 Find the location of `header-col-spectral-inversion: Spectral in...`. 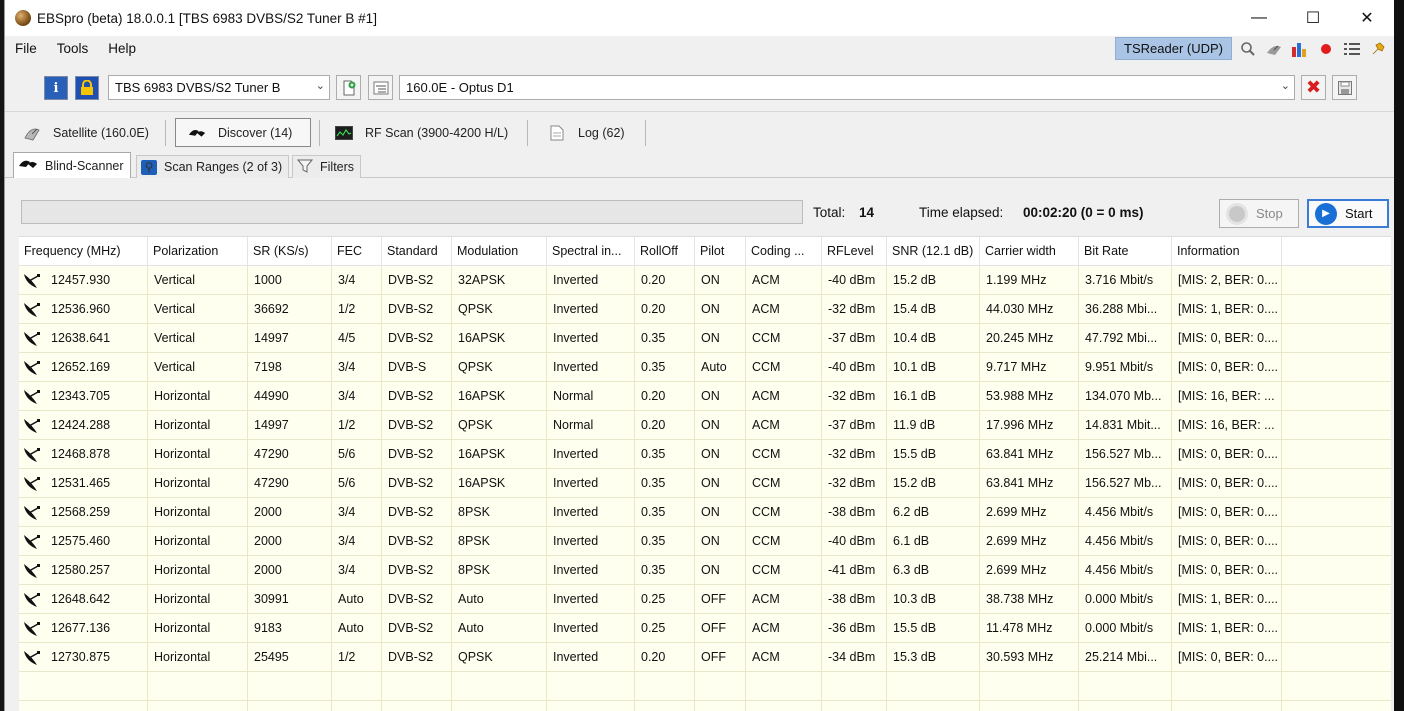

header-col-spectral-inversion: Spectral in... is located at coordinates (591, 251).